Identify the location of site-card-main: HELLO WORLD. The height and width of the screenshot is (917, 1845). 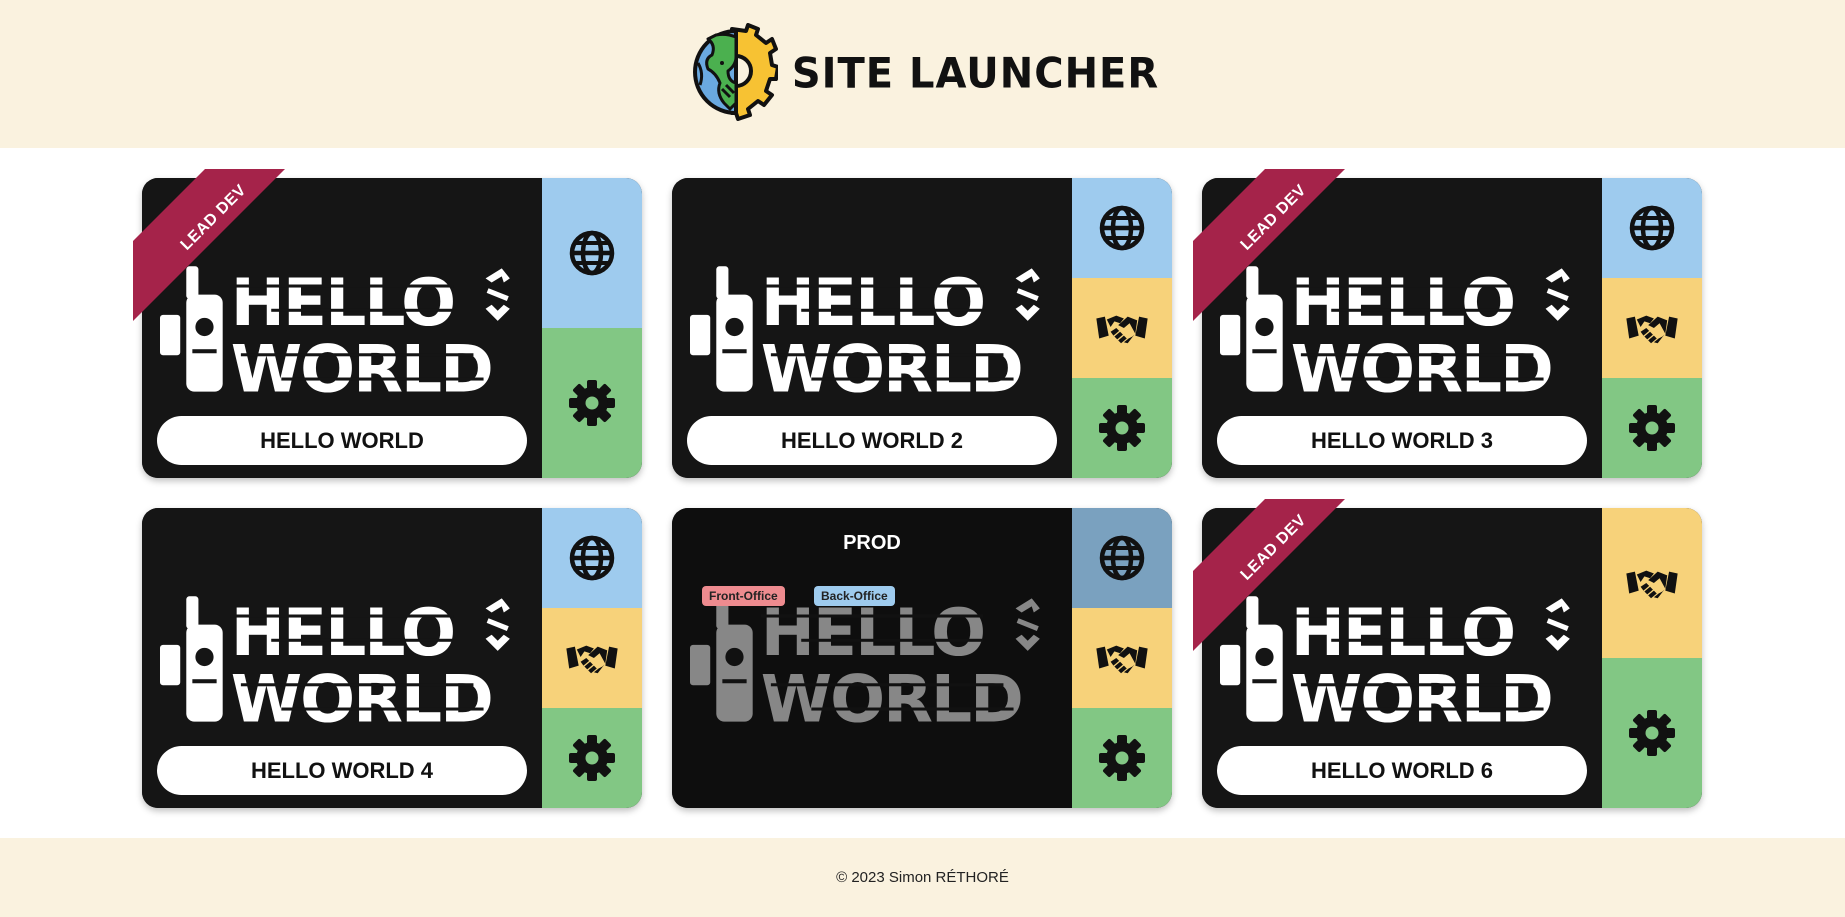
(342, 328).